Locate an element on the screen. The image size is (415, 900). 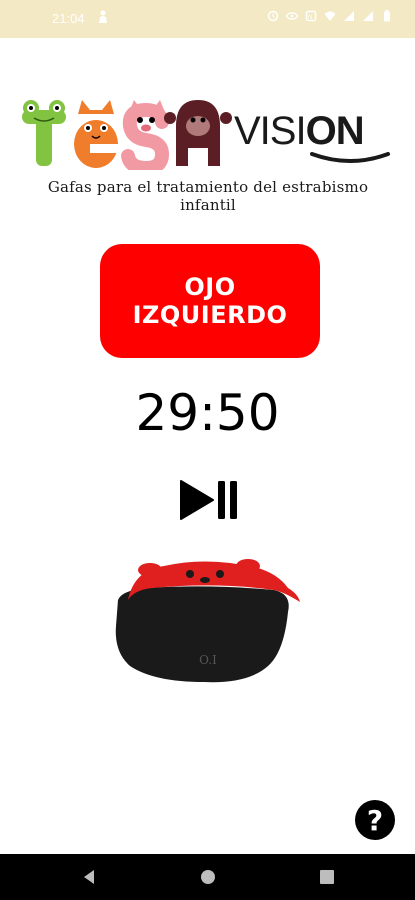
help-button: ? is located at coordinates (375, 820).